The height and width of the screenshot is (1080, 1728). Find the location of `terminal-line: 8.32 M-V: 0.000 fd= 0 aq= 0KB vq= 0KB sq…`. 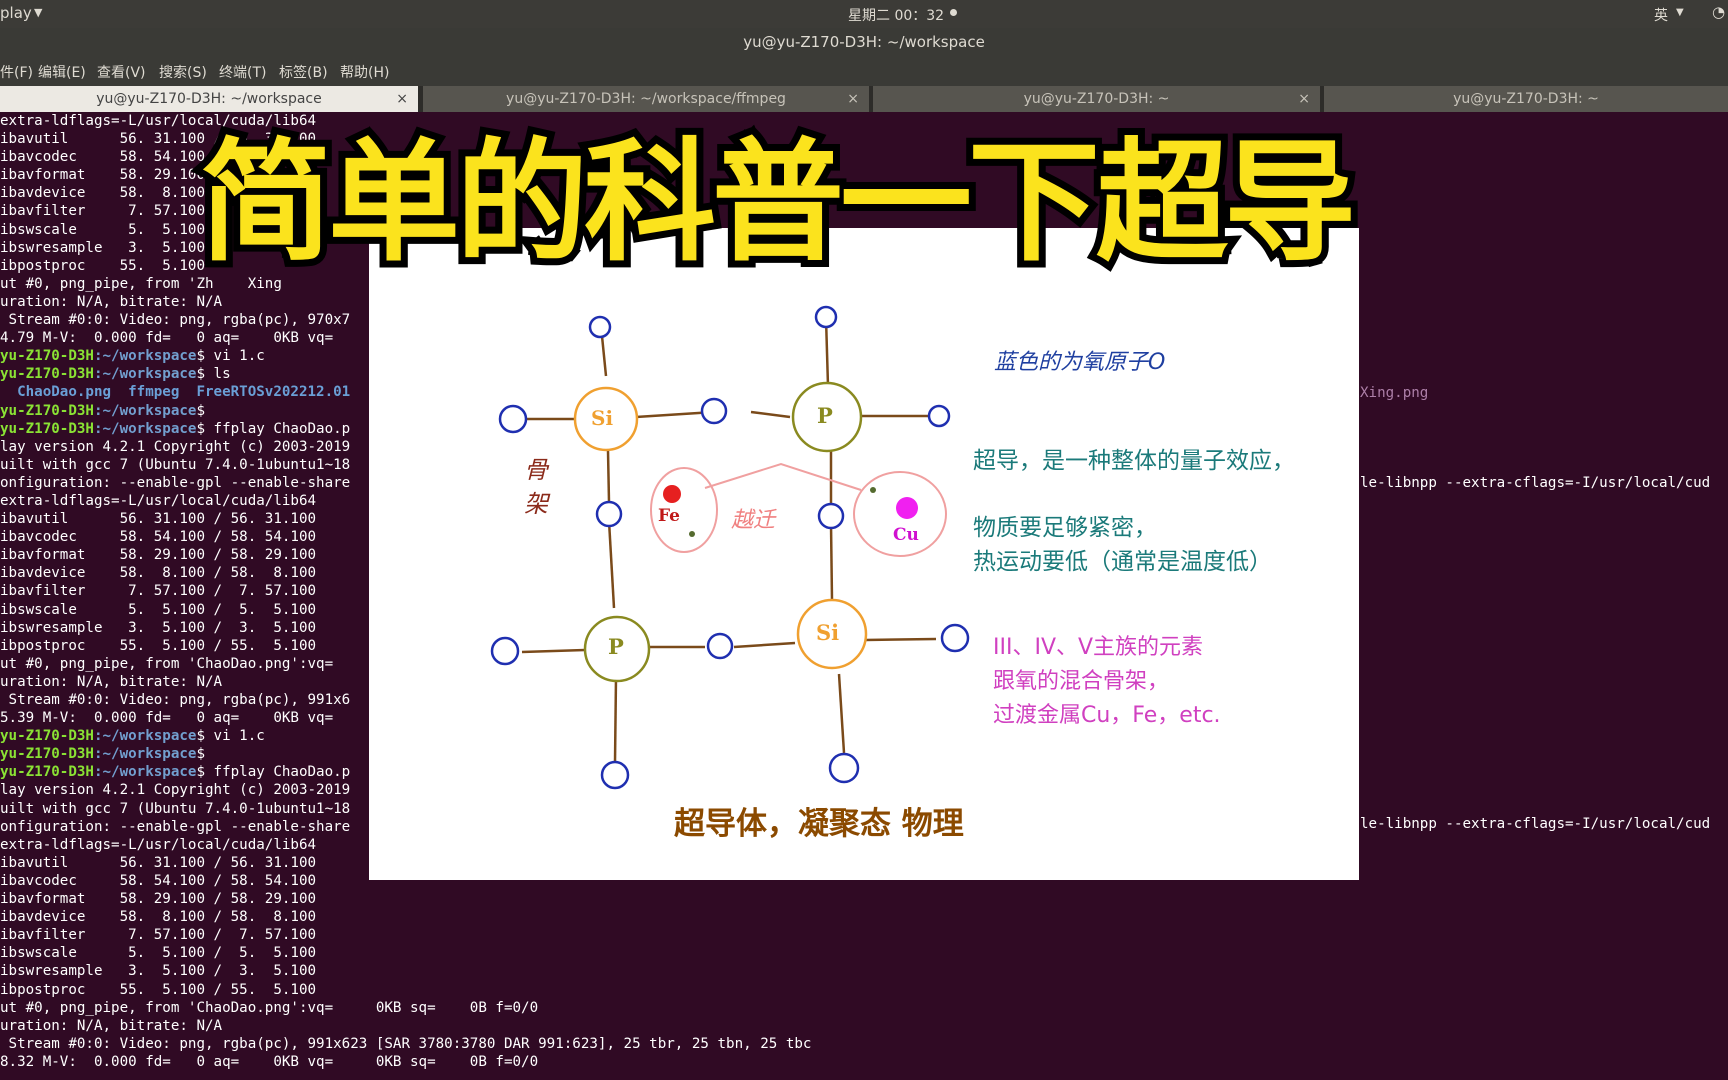

terminal-line: 8.32 M-V: 0.000 fd= 0 aq= 0KB vq= 0KB sq… is located at coordinates (269, 1061).